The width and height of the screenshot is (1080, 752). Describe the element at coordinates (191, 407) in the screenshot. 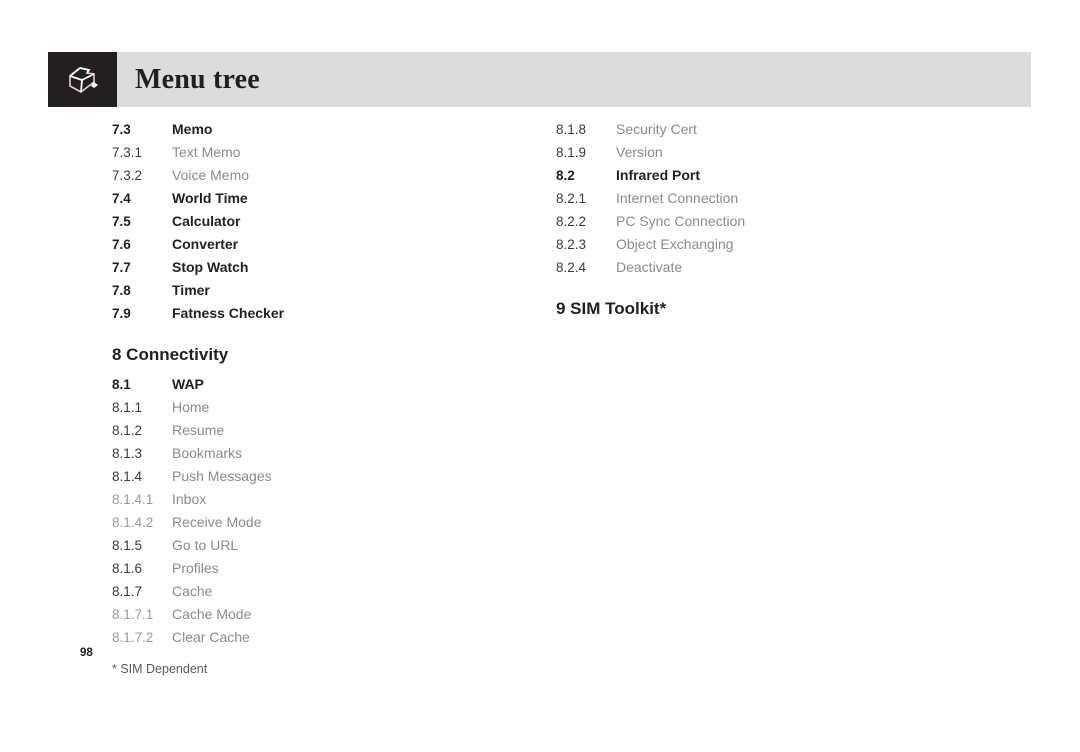

I see `menu-item-label: Home` at that location.